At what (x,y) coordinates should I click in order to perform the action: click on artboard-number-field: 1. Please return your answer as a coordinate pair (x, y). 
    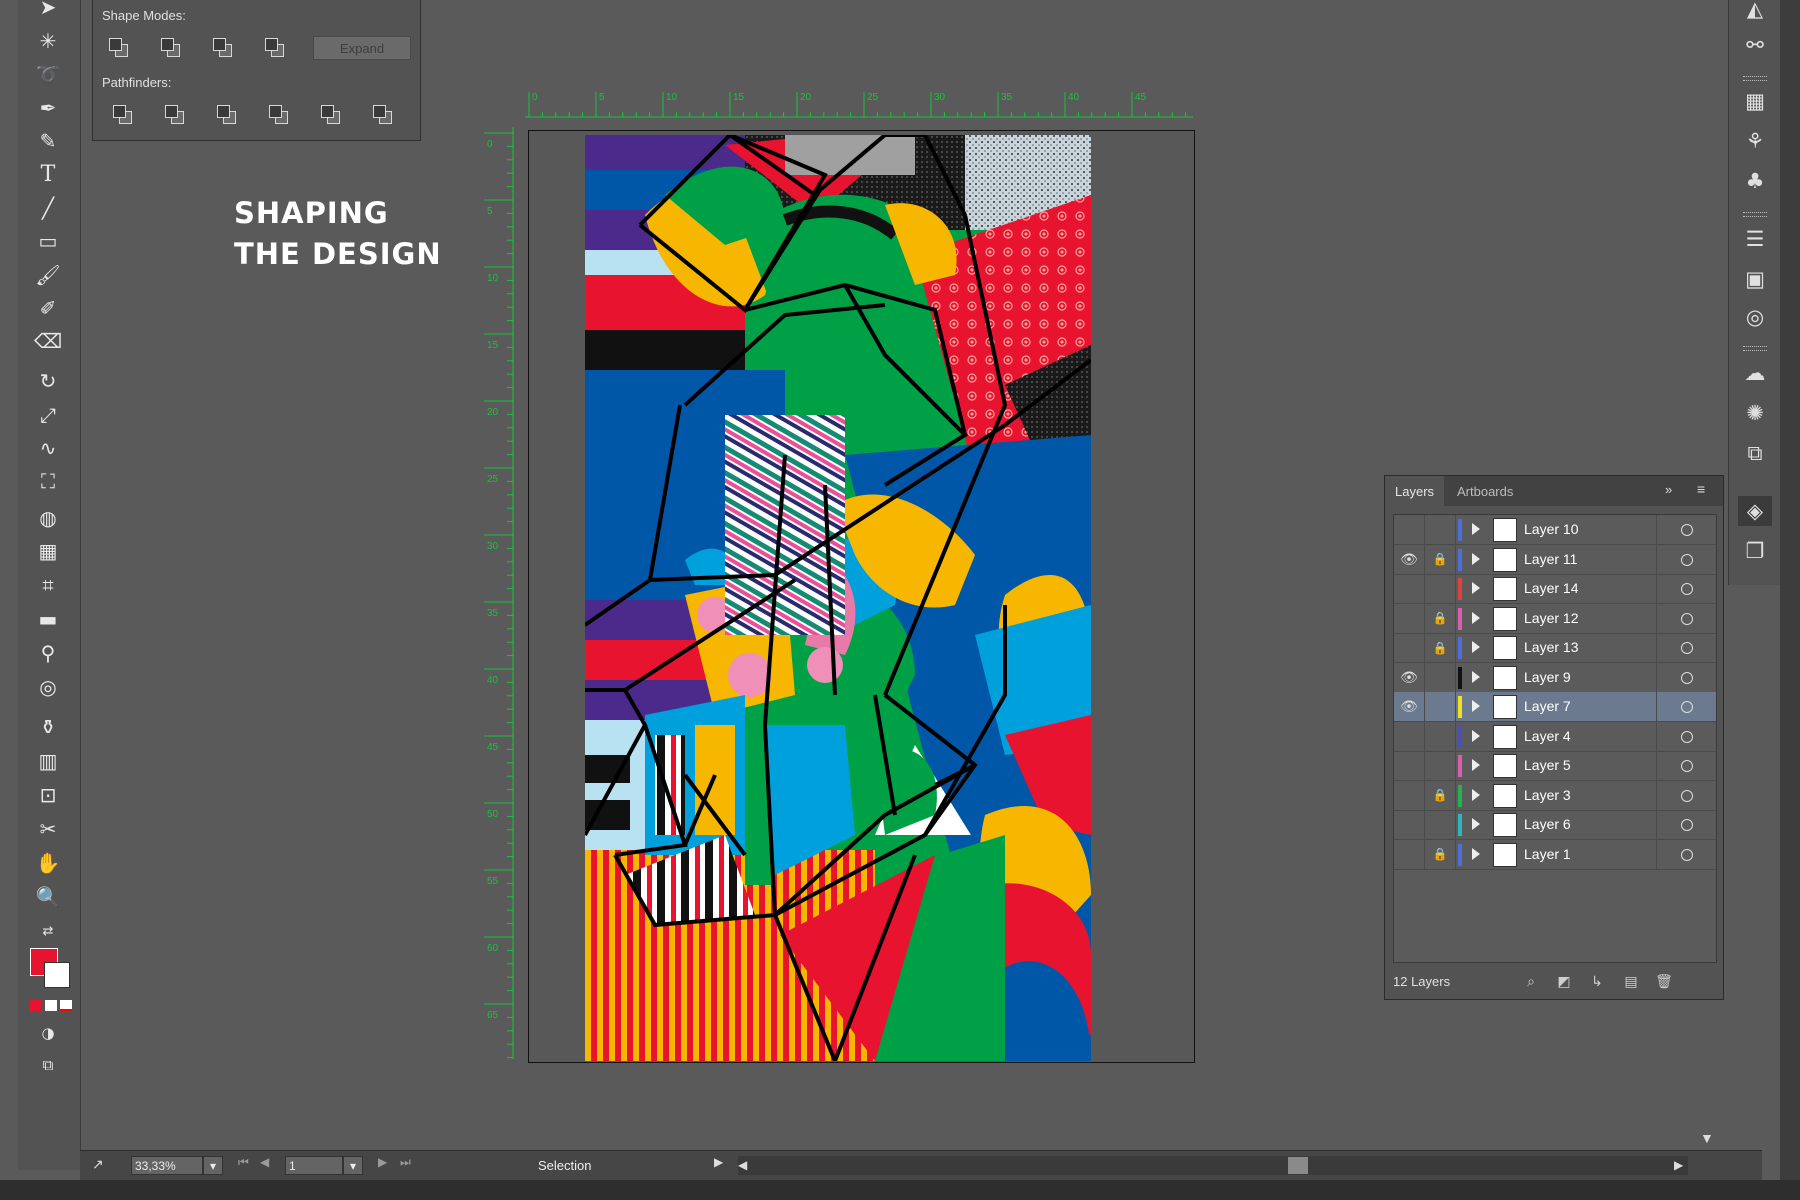
    Looking at the image, I should click on (314, 1165).